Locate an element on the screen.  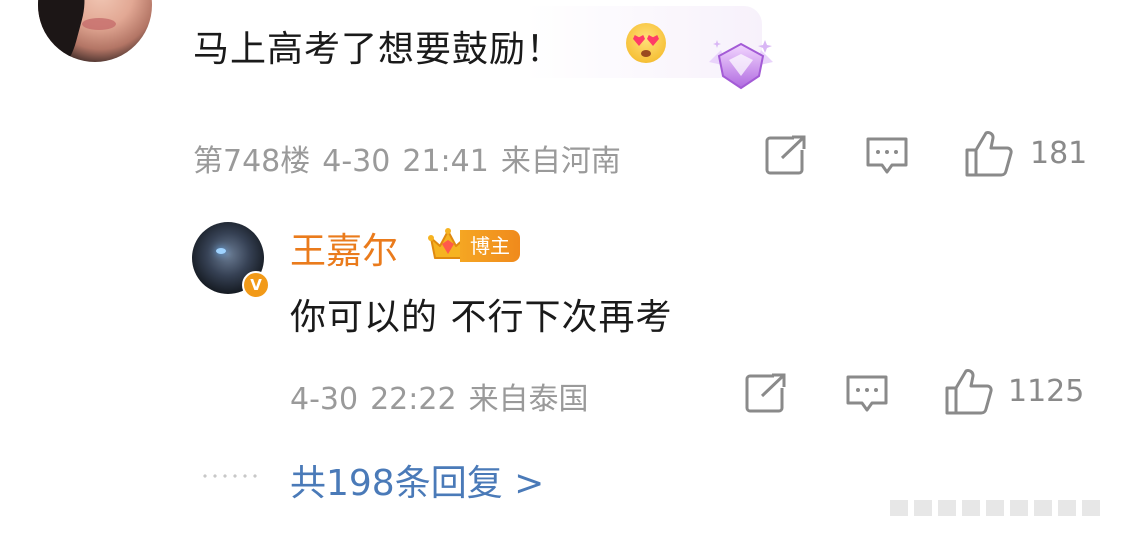
avatar-eye-glint is located at coordinates (221, 251).